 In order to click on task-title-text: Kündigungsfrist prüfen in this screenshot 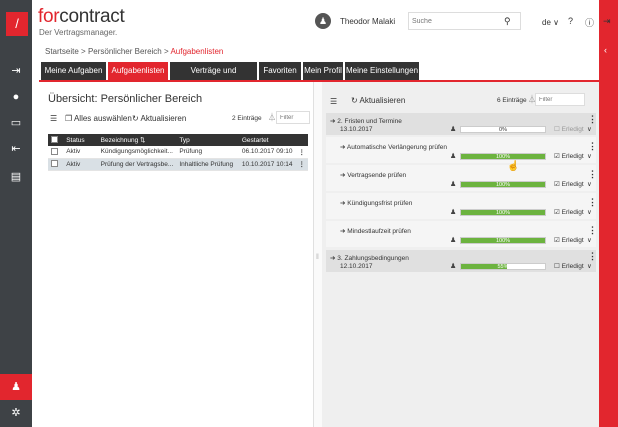, I will do `click(380, 203)`.